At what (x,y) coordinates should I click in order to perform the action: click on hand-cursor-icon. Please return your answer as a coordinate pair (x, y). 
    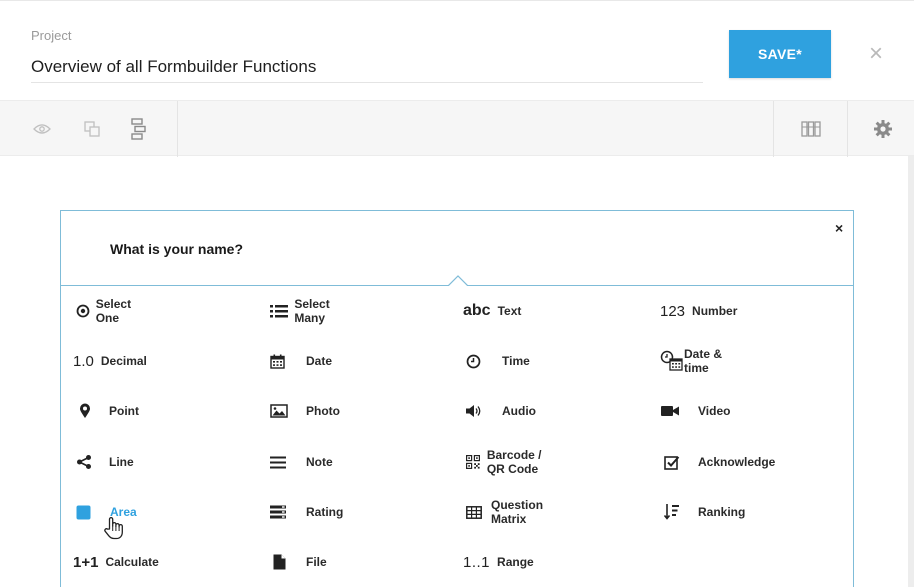
    Looking at the image, I should click on (113, 528).